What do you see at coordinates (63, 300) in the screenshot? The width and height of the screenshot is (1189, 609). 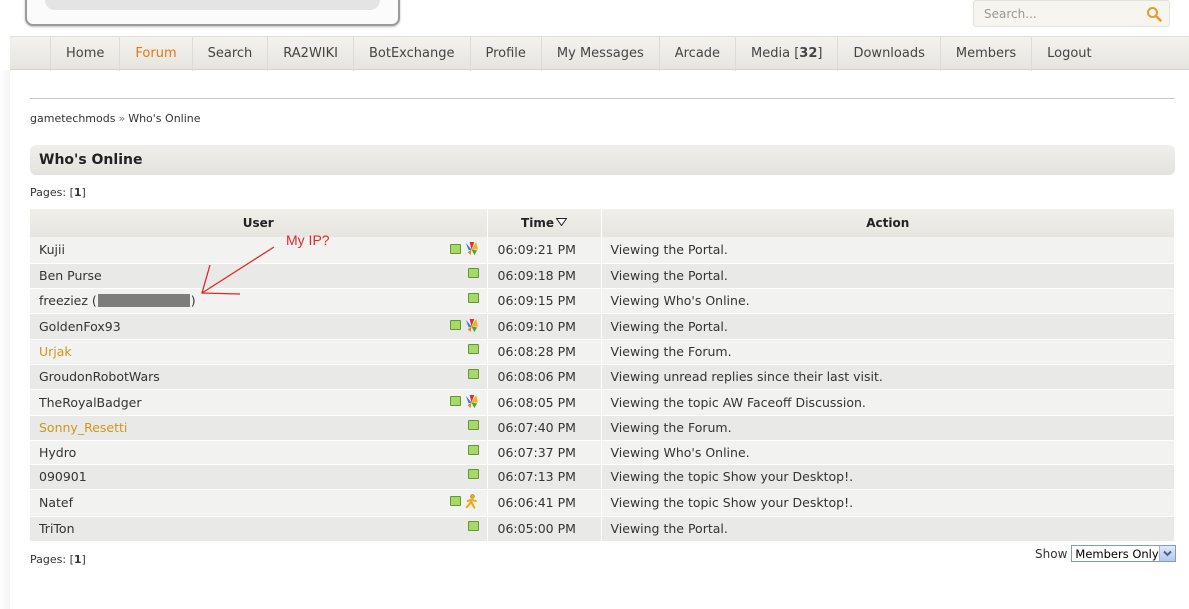 I see `user-link: freeziez` at bounding box center [63, 300].